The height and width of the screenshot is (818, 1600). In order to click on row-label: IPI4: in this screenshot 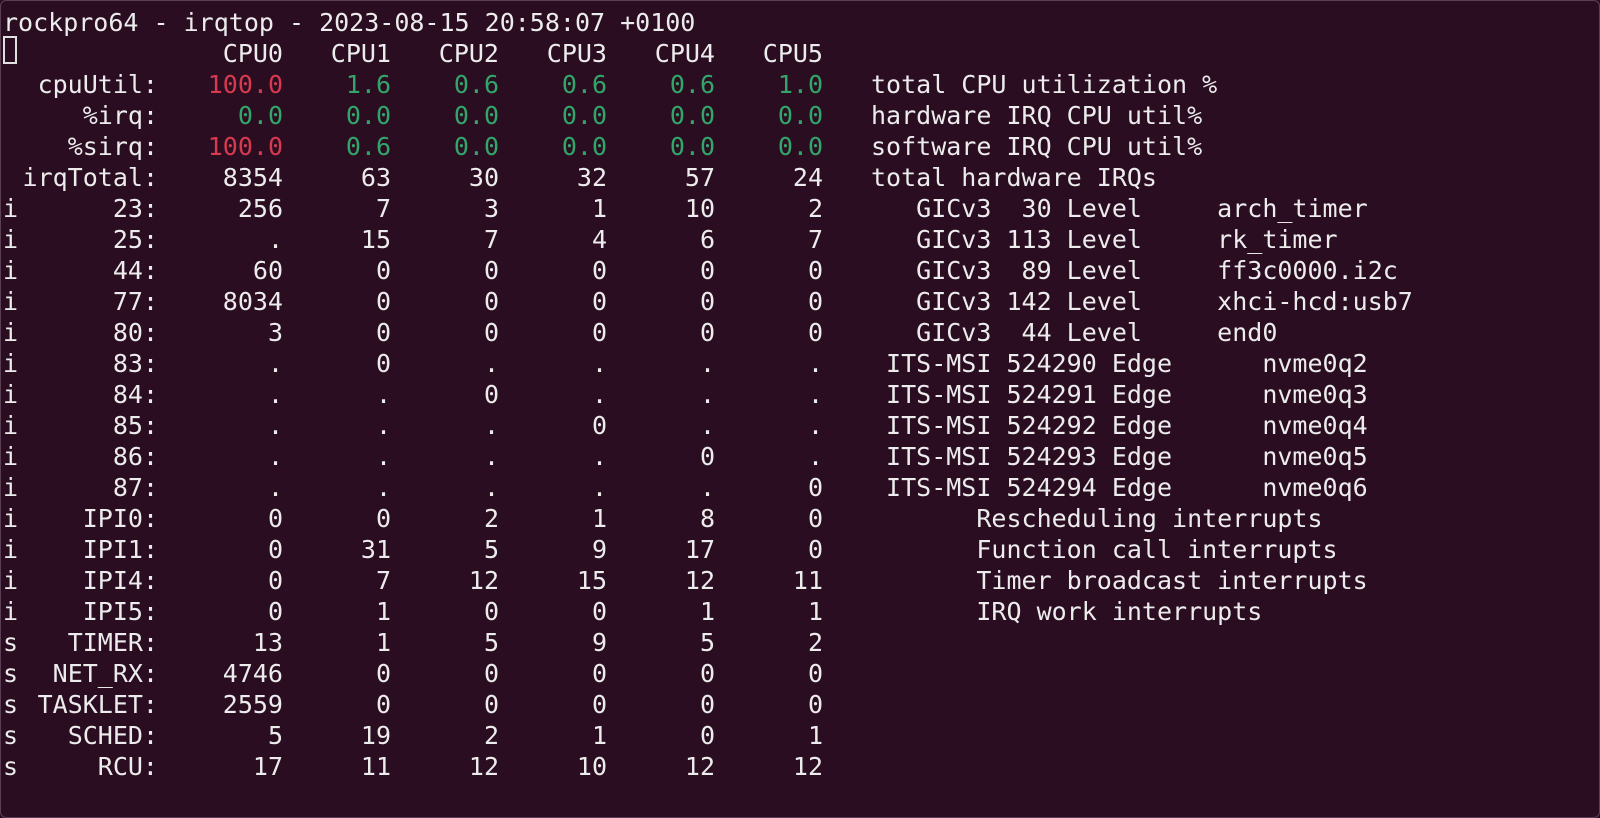, I will do `click(120, 580)`.